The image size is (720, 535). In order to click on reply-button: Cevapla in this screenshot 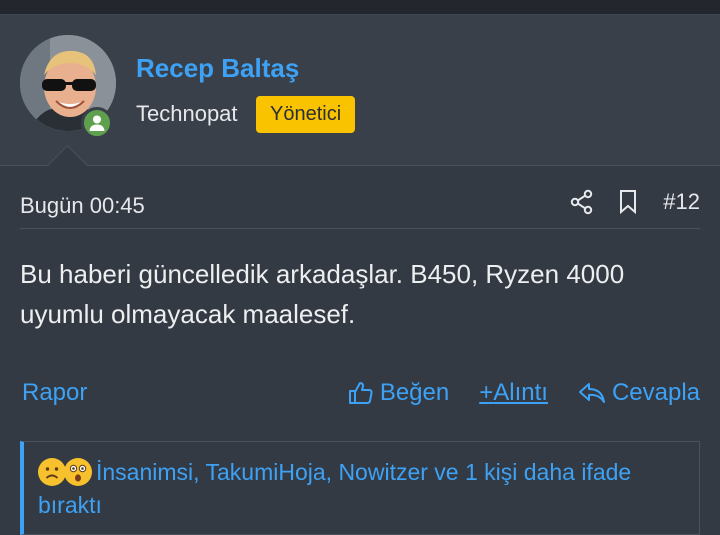, I will do `click(639, 393)`.